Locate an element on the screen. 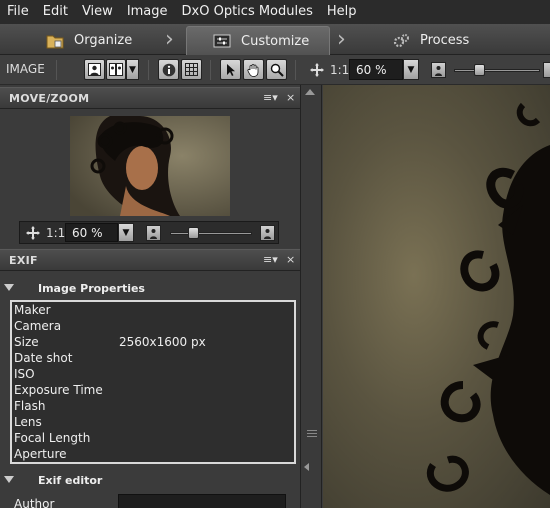 This screenshot has height=508, width=550. info-button is located at coordinates (168, 69).